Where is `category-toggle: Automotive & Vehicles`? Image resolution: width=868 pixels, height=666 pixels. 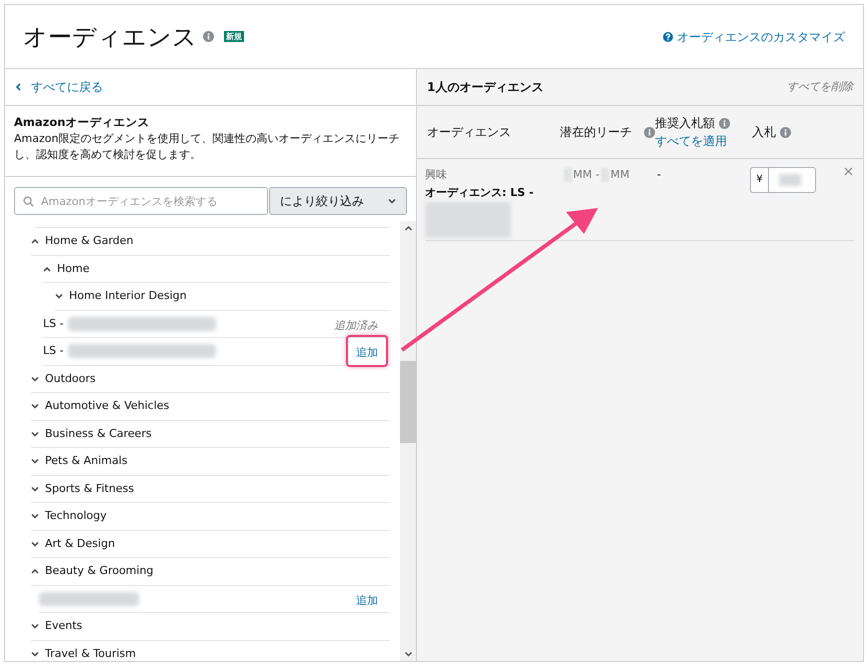 category-toggle: Automotive & Vehicles is located at coordinates (100, 406).